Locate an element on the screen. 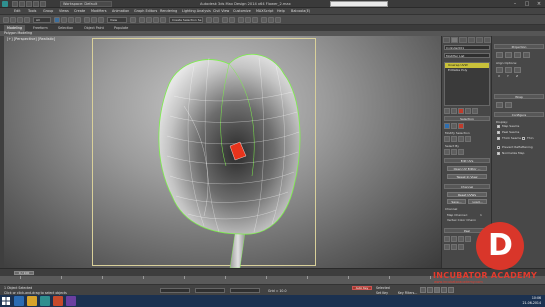 Image resolution: width=545 pixels, height=307 pixels. redo-icon is located at coordinates (43, 4).